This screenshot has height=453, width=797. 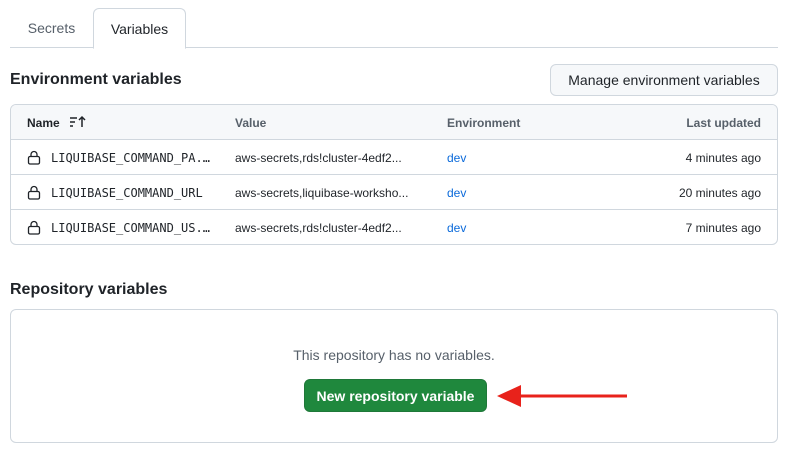 What do you see at coordinates (664, 80) in the screenshot?
I see `manage-environment-variables-button: Manage environment variables` at bounding box center [664, 80].